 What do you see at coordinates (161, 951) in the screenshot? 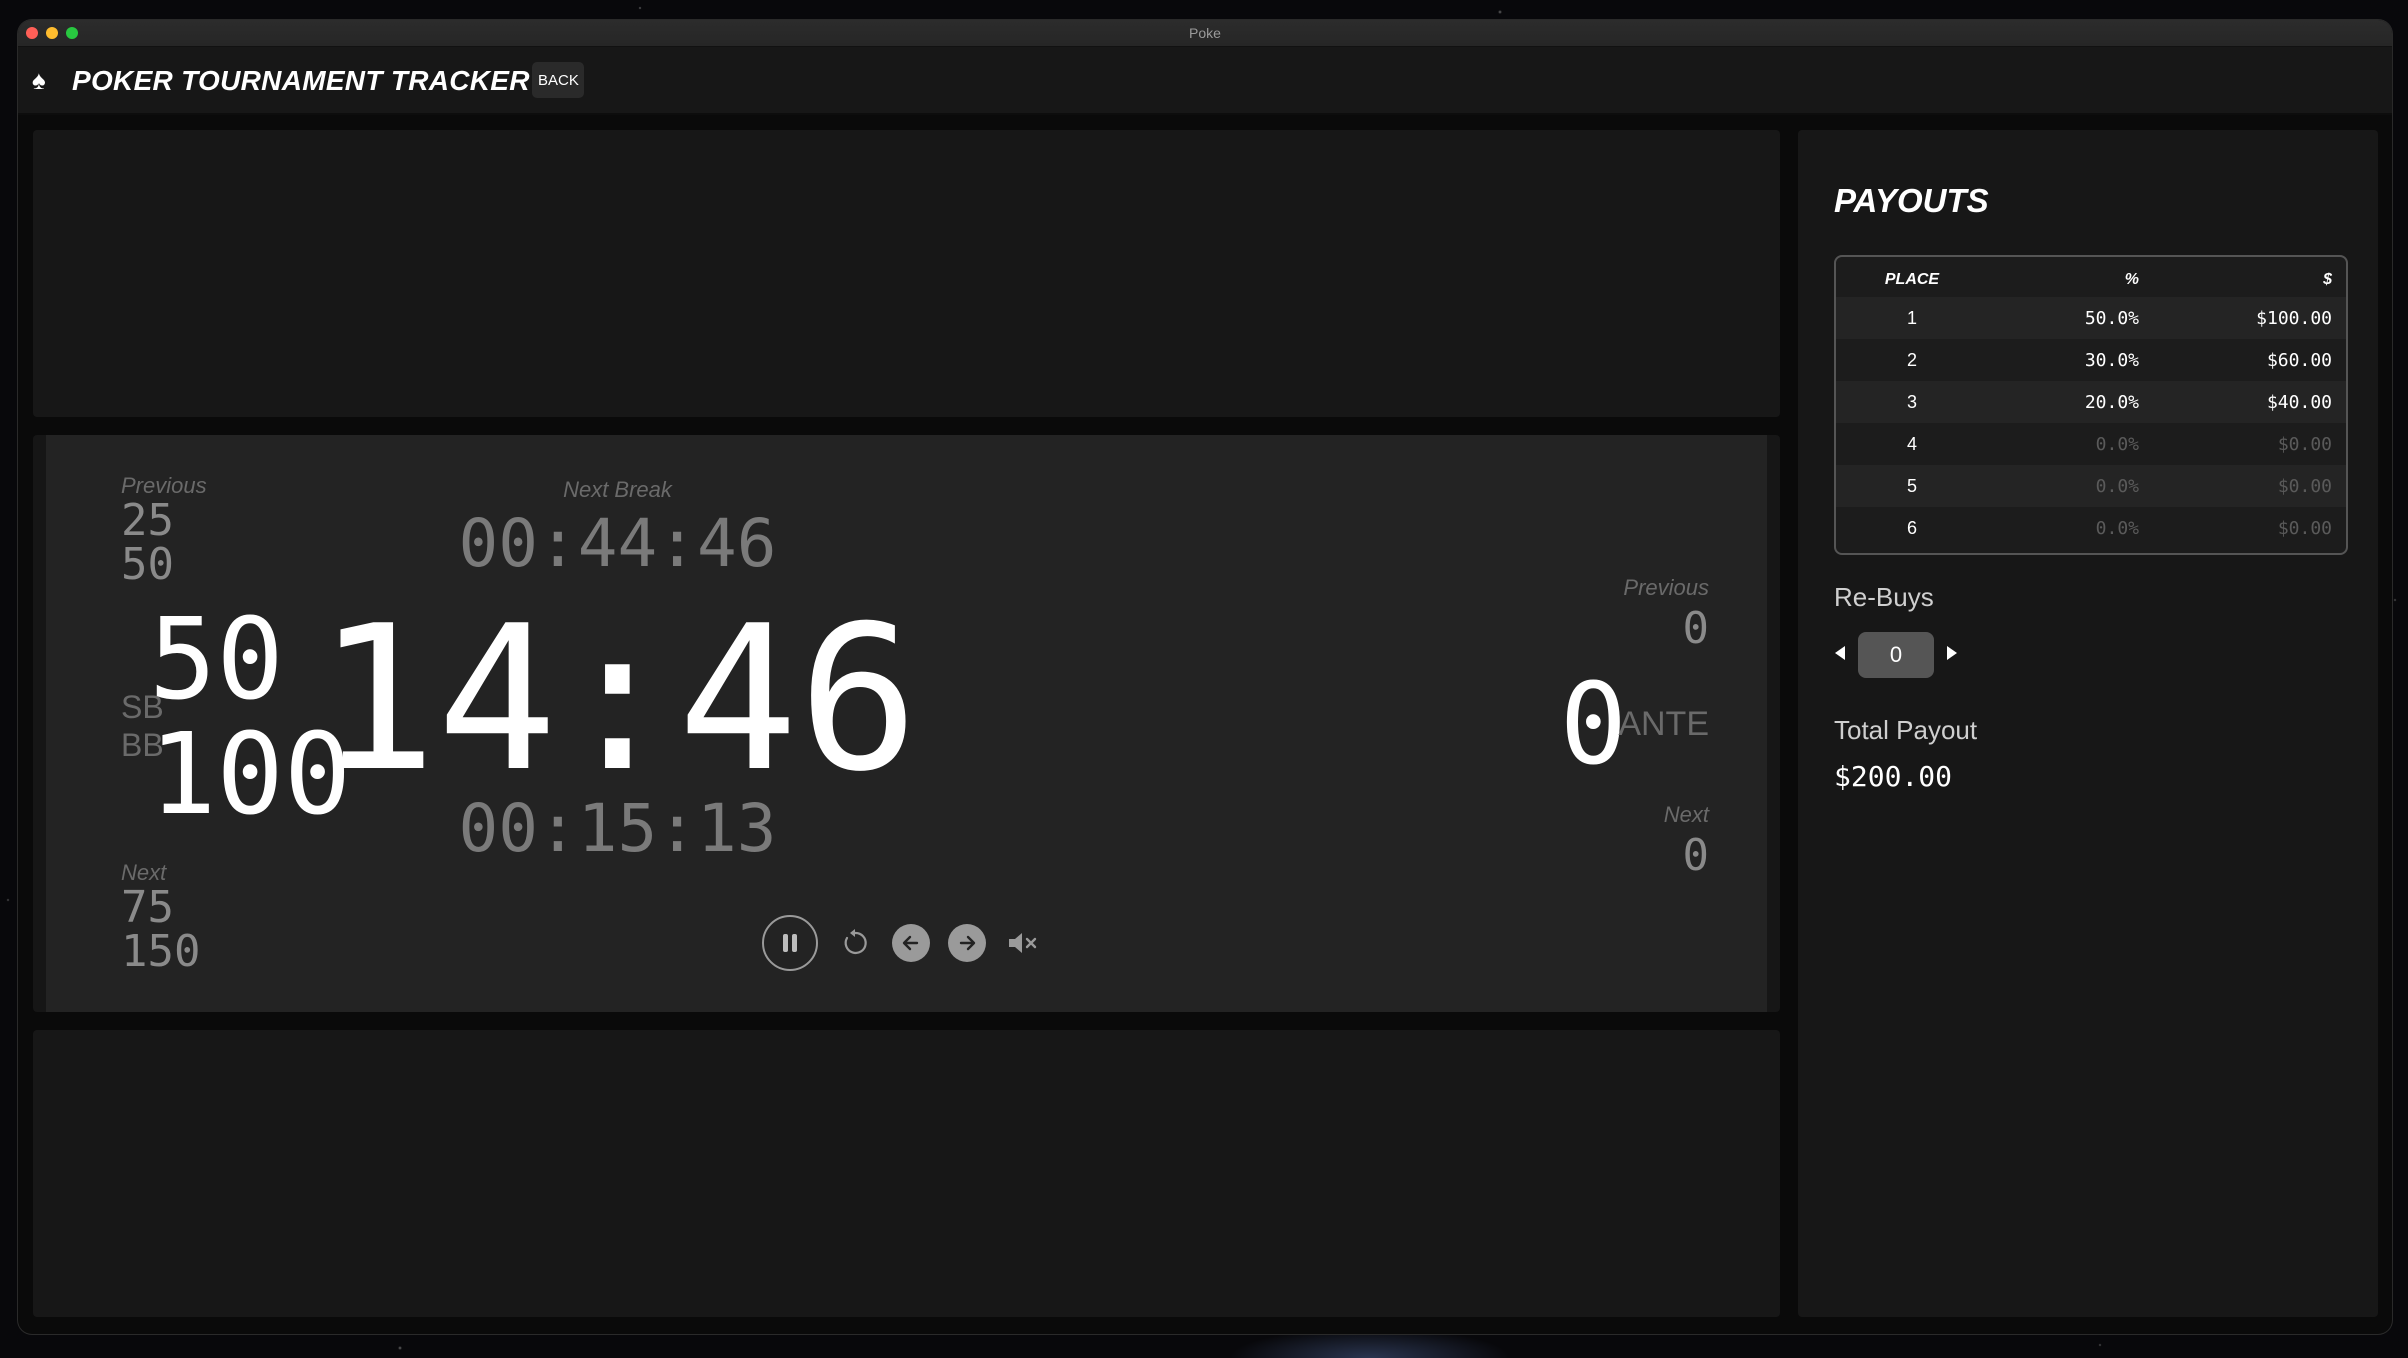
I see `next-big-blind: 150` at bounding box center [161, 951].